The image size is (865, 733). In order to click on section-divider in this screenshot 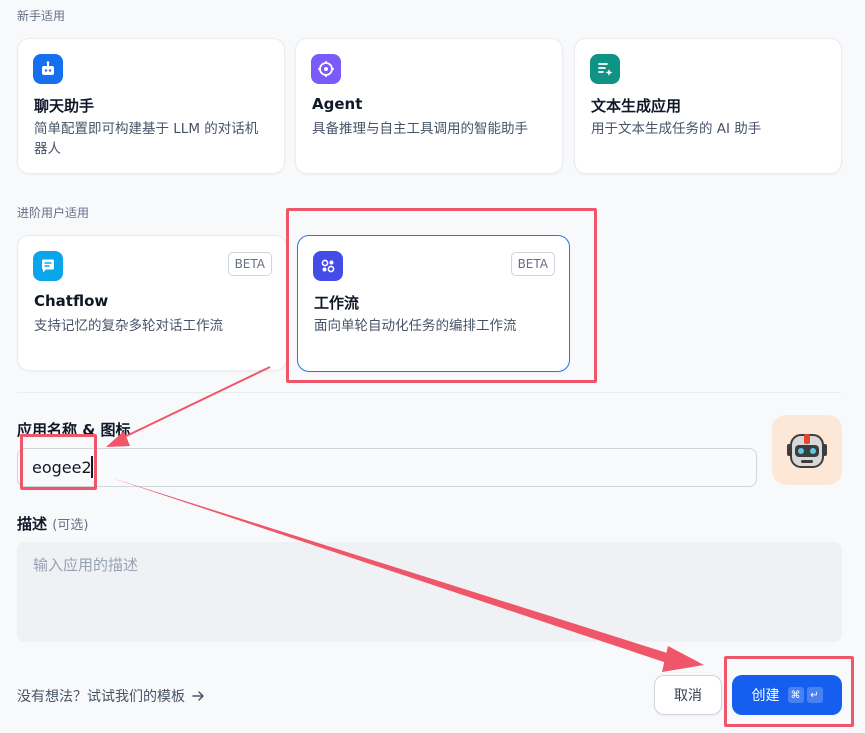, I will do `click(429, 392)`.